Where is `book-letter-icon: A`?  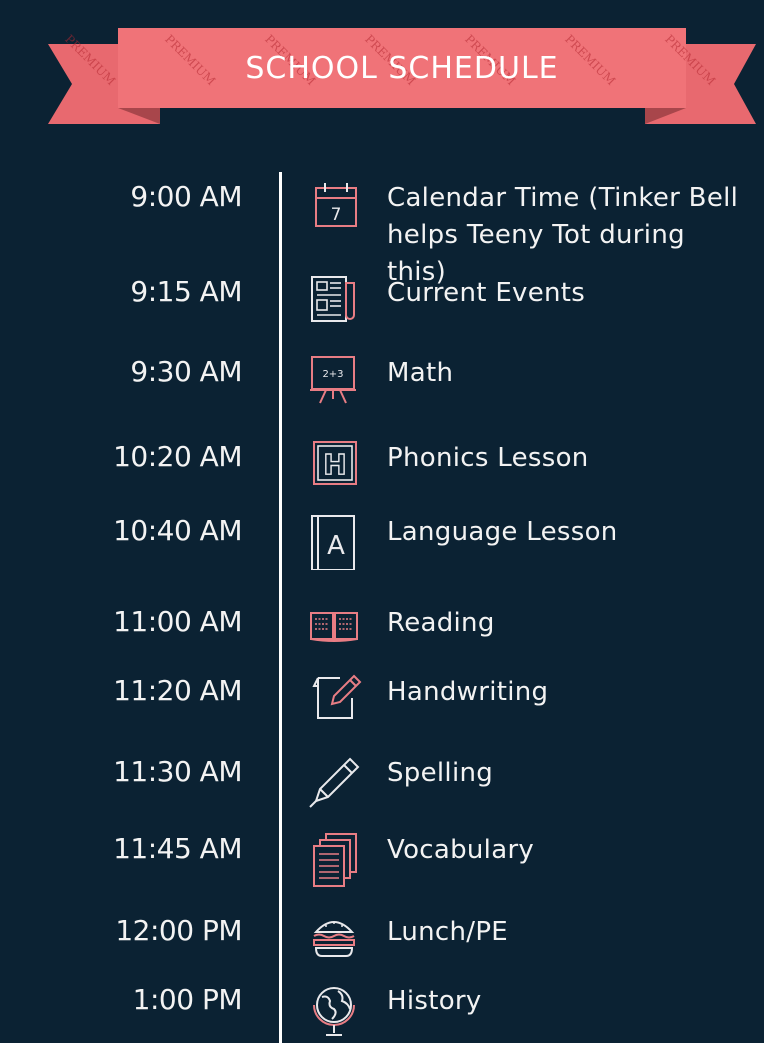
book-letter-icon: A is located at coordinates (334, 542).